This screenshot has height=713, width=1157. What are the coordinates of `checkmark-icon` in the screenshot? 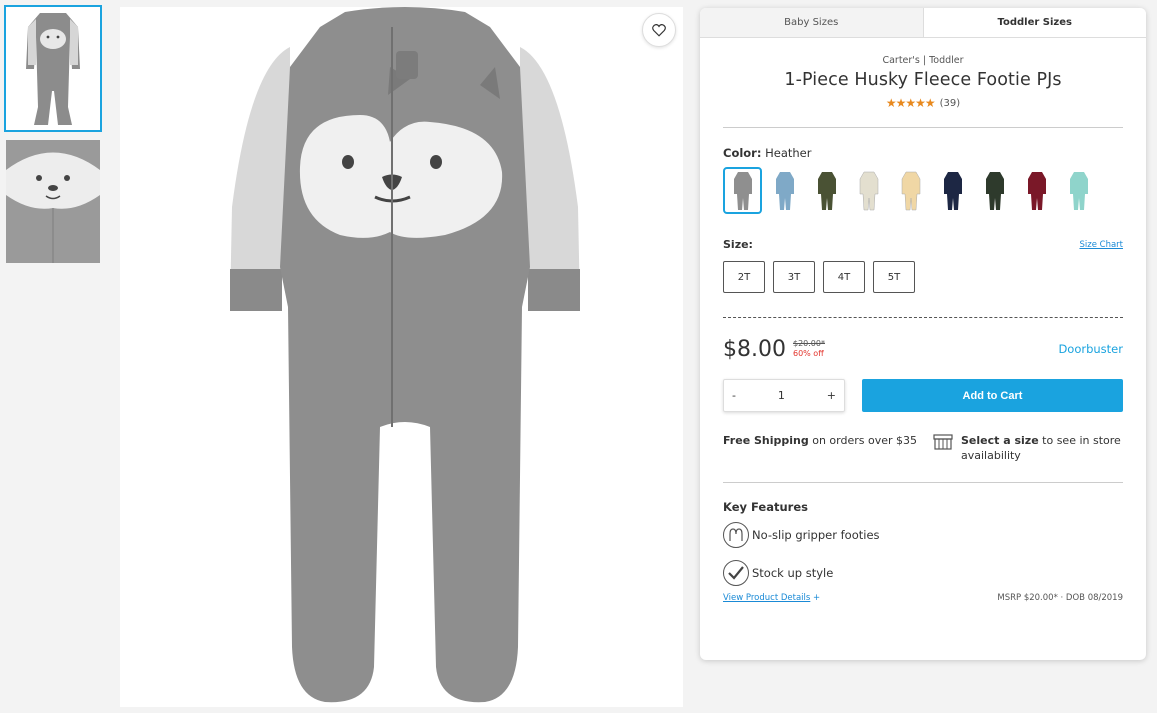 It's located at (736, 573).